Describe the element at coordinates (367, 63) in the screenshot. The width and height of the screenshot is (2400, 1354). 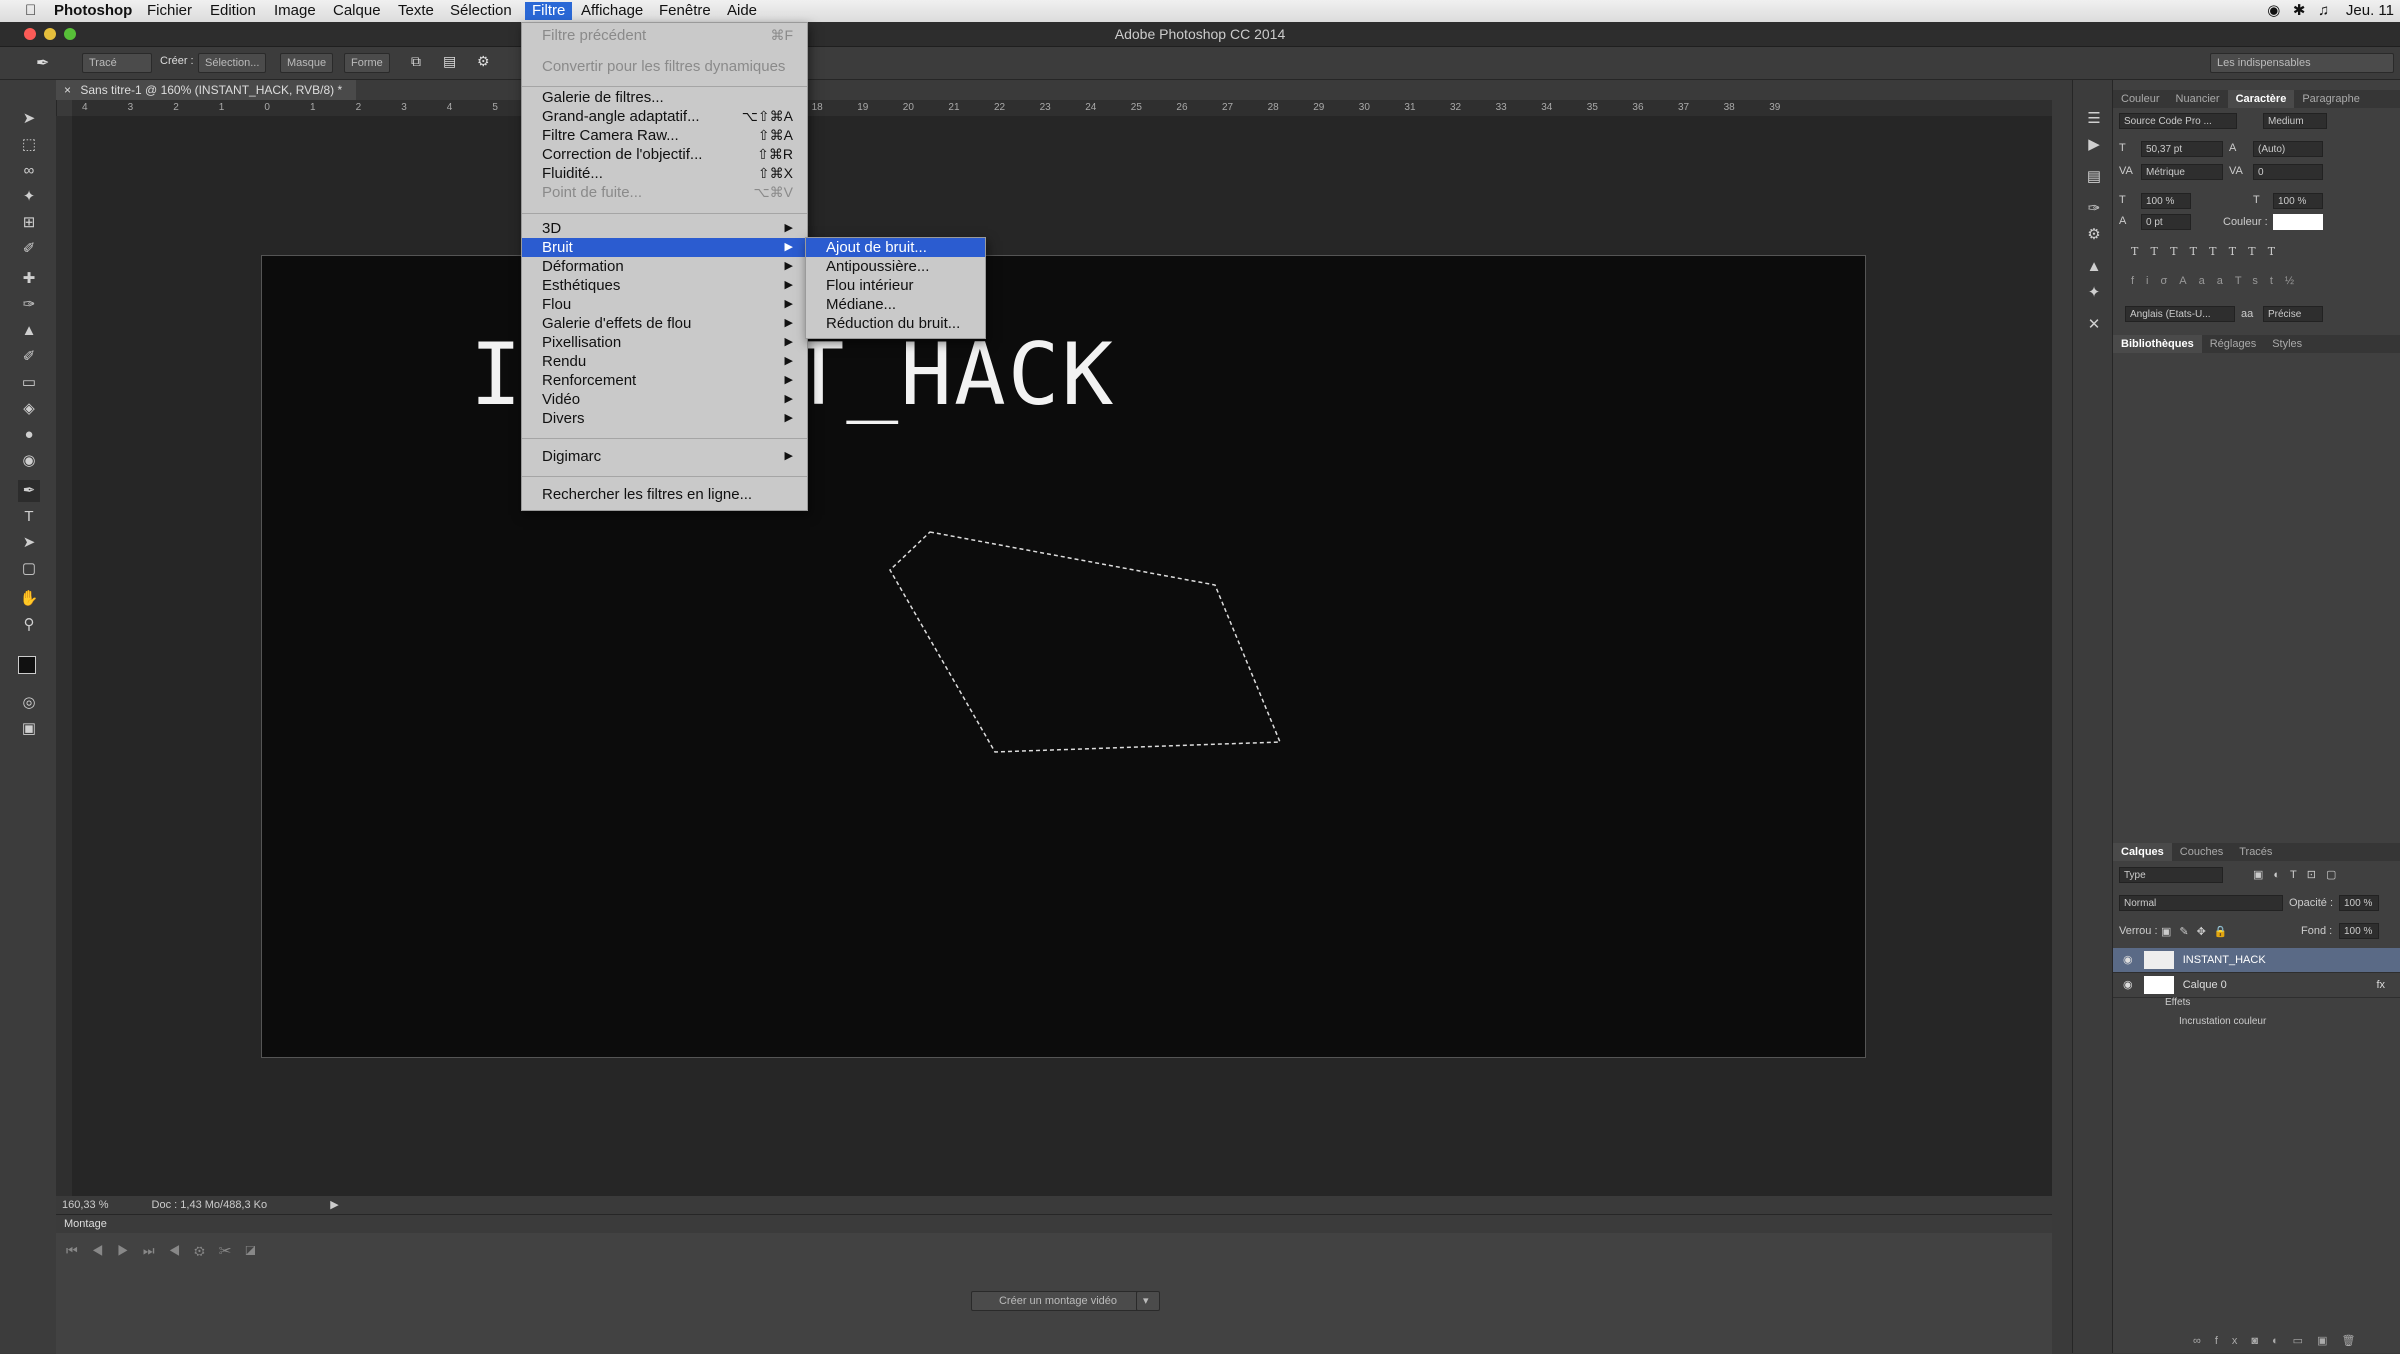
I see `shape-button: Forme` at that location.